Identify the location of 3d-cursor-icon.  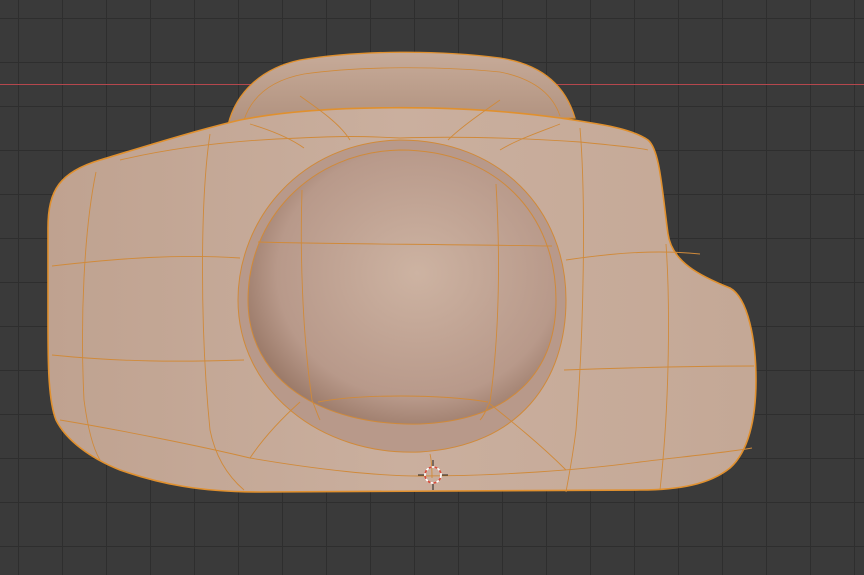
(433, 475).